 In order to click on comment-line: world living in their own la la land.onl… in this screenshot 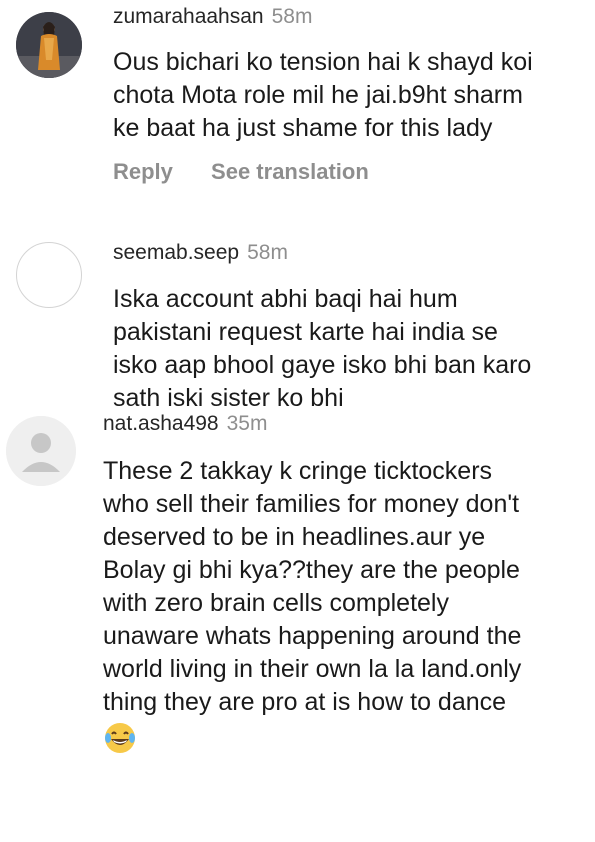, I will do `click(312, 669)`.